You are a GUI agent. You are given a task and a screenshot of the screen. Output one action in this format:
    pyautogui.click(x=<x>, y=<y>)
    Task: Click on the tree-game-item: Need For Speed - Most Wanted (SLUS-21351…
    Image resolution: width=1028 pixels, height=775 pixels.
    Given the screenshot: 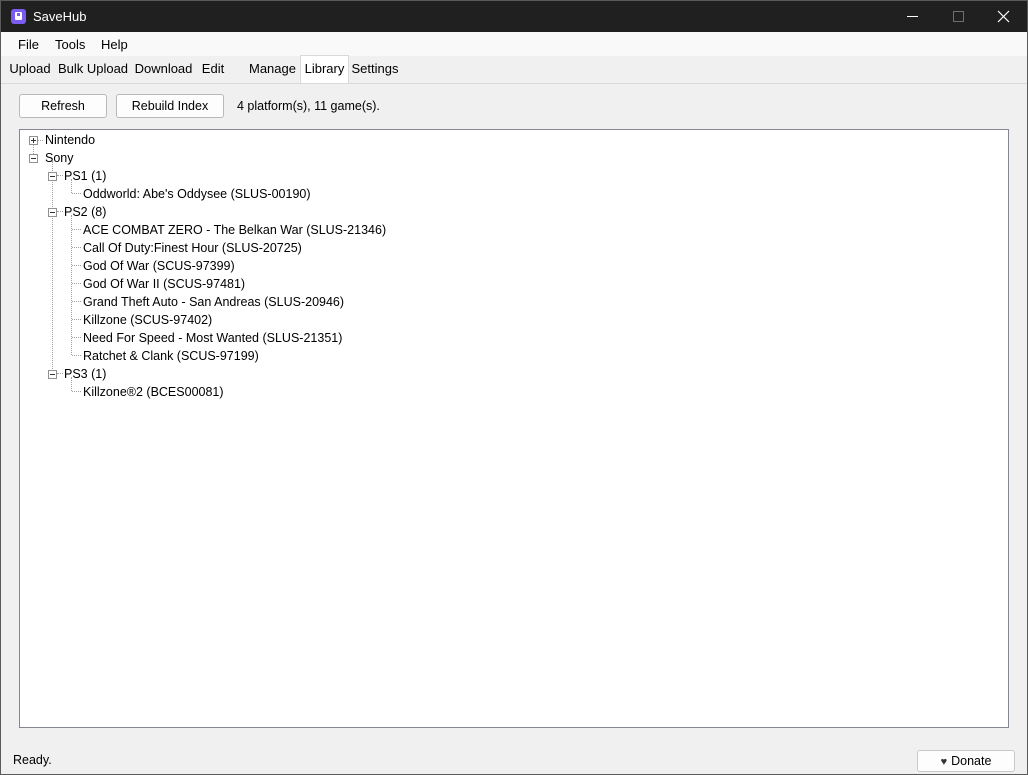 What is the action you would take?
    pyautogui.click(x=212, y=338)
    